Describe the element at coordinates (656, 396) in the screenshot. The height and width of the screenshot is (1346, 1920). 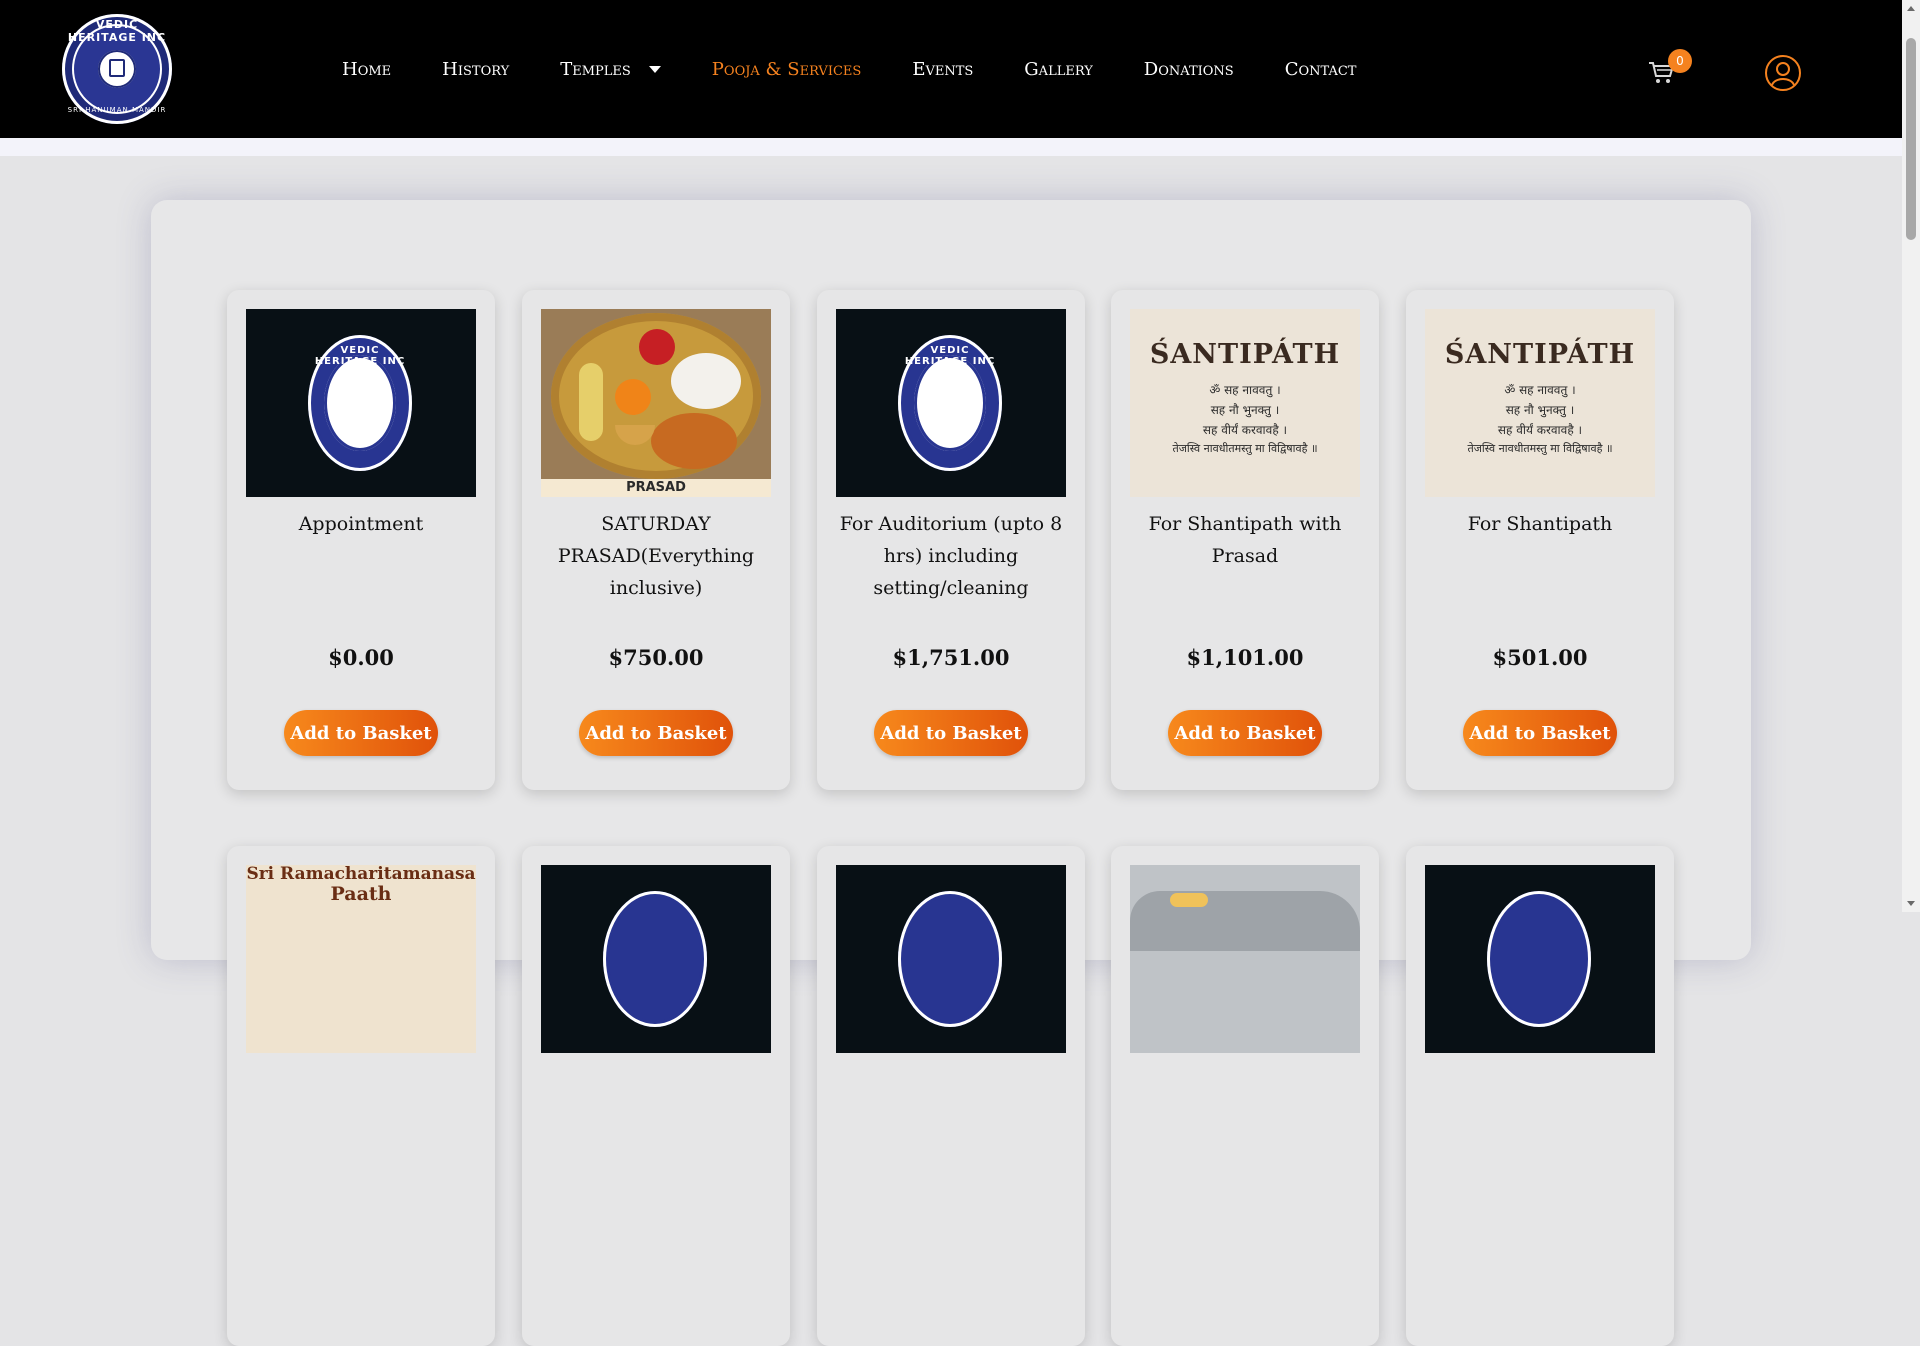
I see `prasad-plate` at that location.